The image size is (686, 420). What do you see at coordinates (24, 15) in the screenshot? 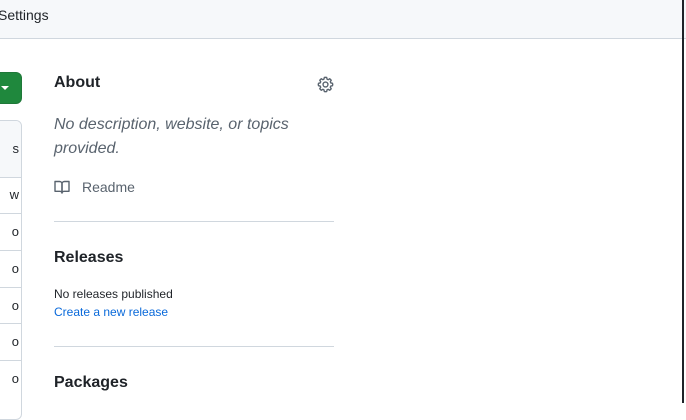
I see `tab-settings: Settings` at bounding box center [24, 15].